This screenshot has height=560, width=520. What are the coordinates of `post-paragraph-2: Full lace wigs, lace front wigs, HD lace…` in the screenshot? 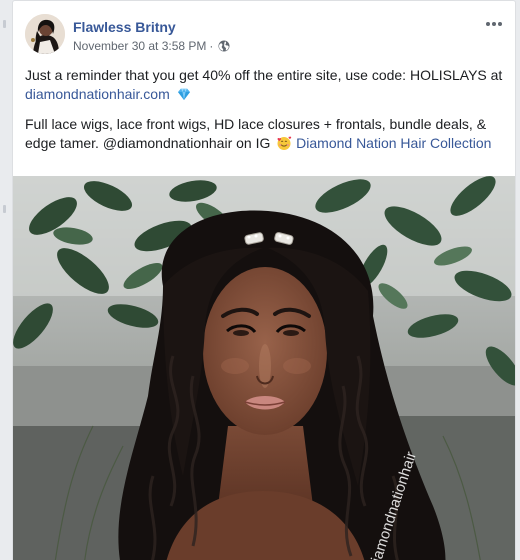 It's located at (265, 134).